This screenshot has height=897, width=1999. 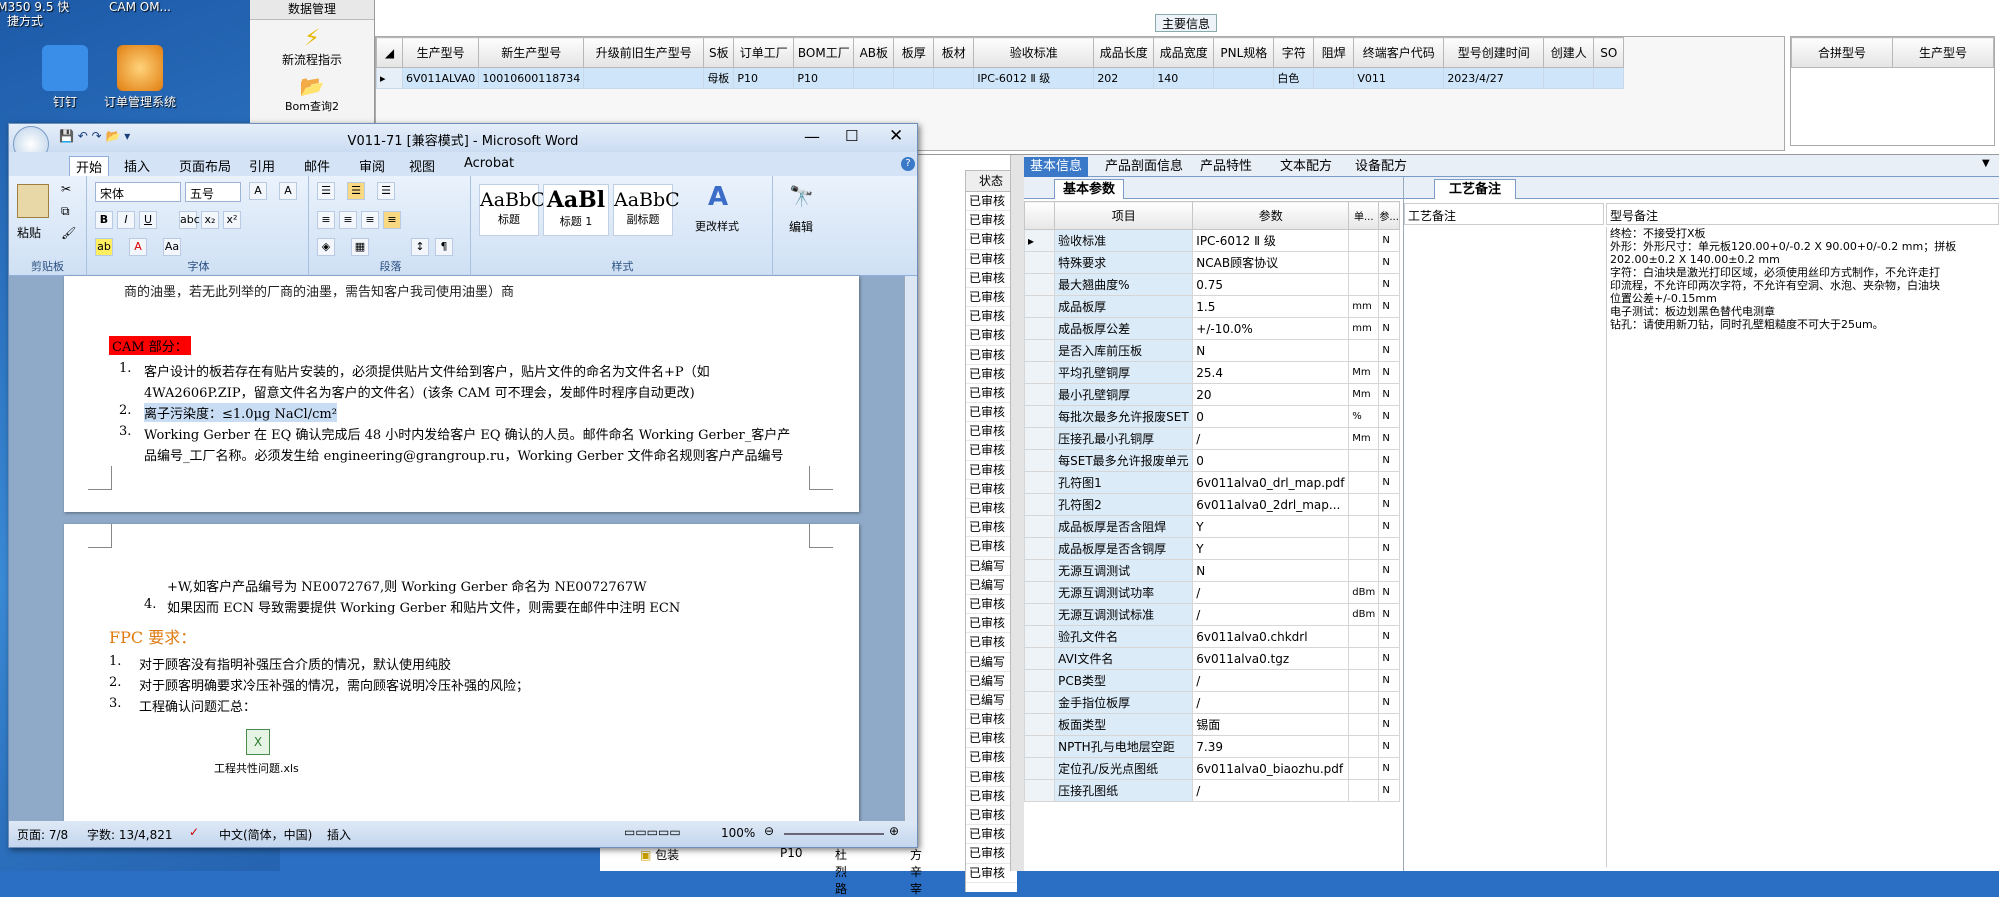 I want to click on param-row: 无源互调测试标准 / dBm N, so click(x=1211, y=614).